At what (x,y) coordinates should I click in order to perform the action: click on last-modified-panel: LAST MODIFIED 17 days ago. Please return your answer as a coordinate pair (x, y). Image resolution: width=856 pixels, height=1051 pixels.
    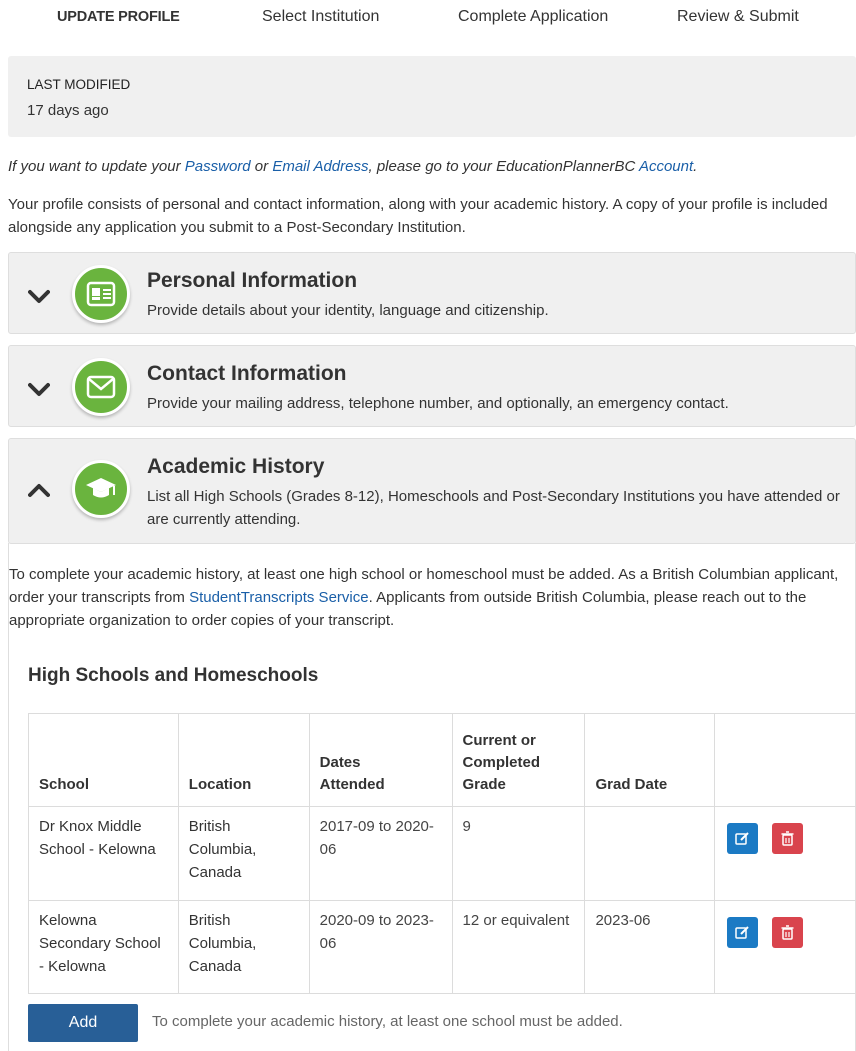
    Looking at the image, I should click on (432, 96).